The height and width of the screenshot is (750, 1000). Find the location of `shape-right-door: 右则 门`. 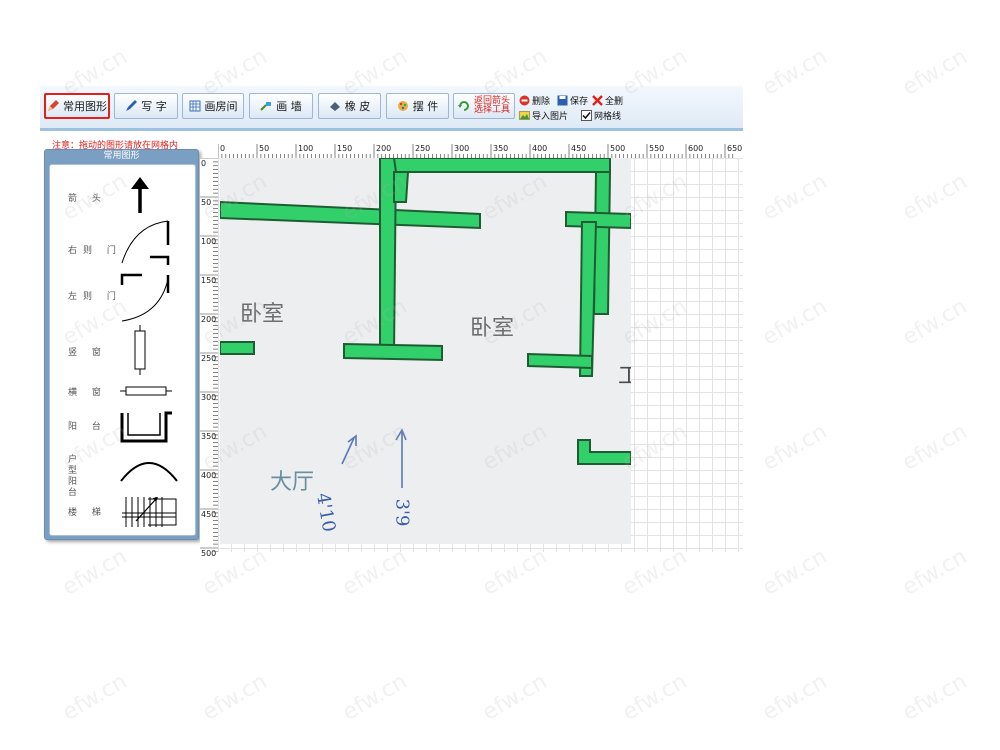

shape-right-door: 右则 门 is located at coordinates (122, 242).